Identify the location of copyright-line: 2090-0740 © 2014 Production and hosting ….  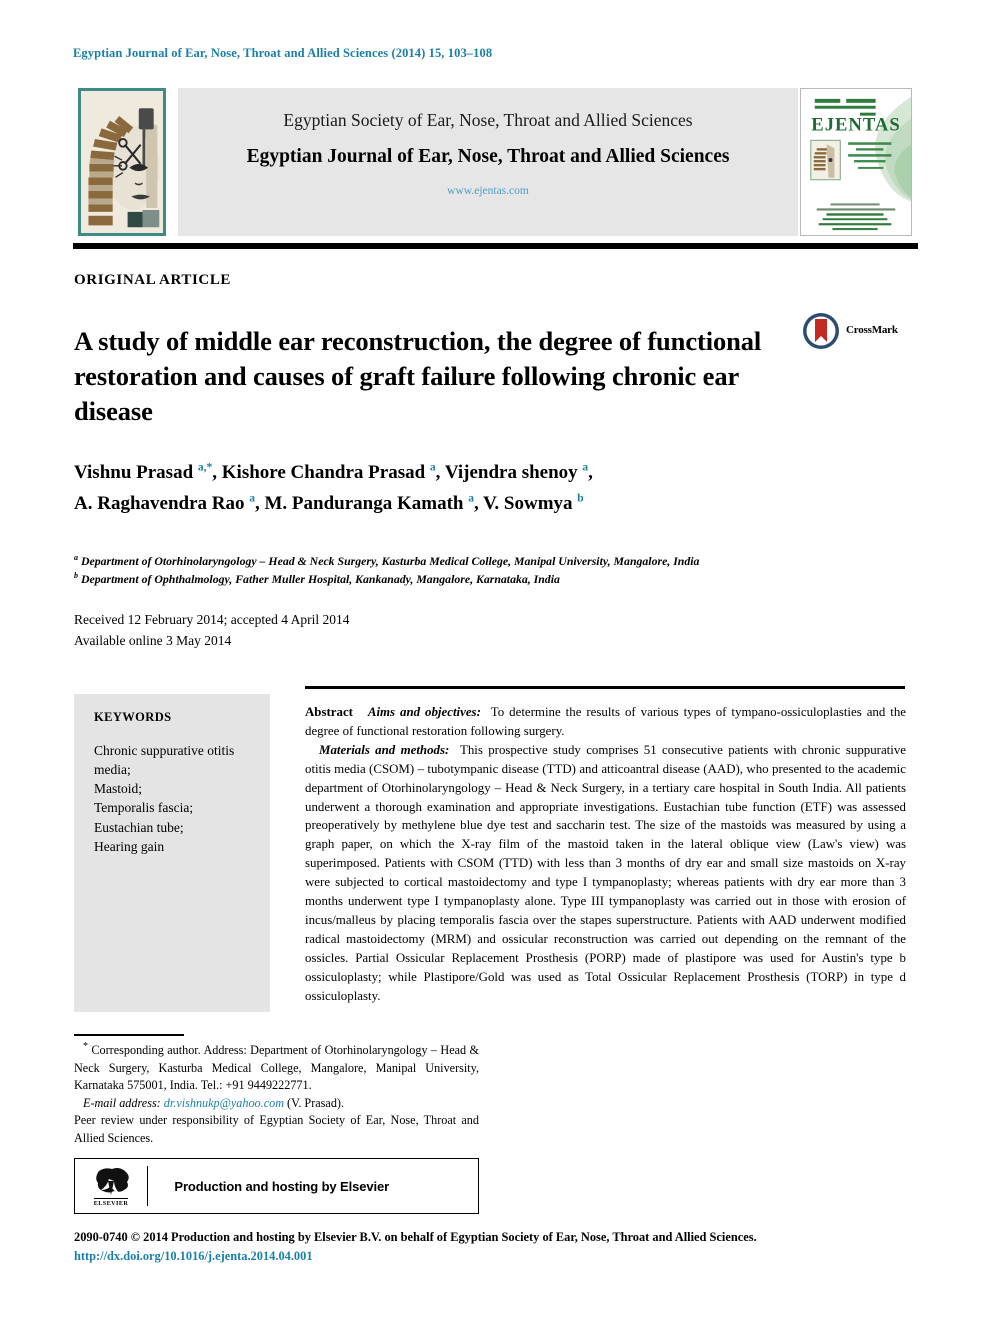
(415, 1237).